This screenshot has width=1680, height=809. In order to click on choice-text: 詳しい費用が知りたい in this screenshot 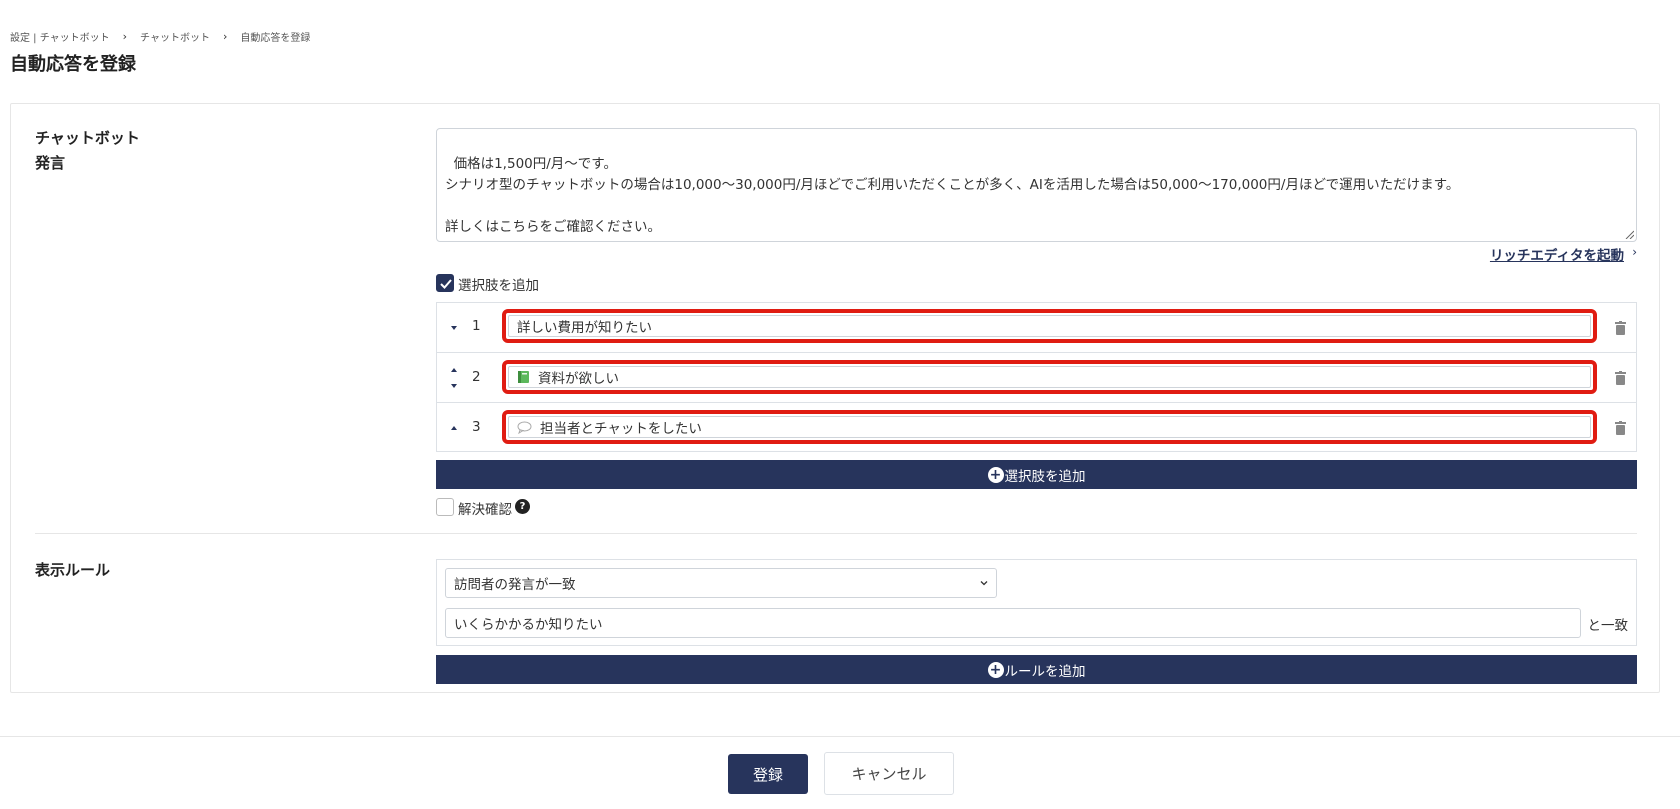, I will do `click(584, 328)`.